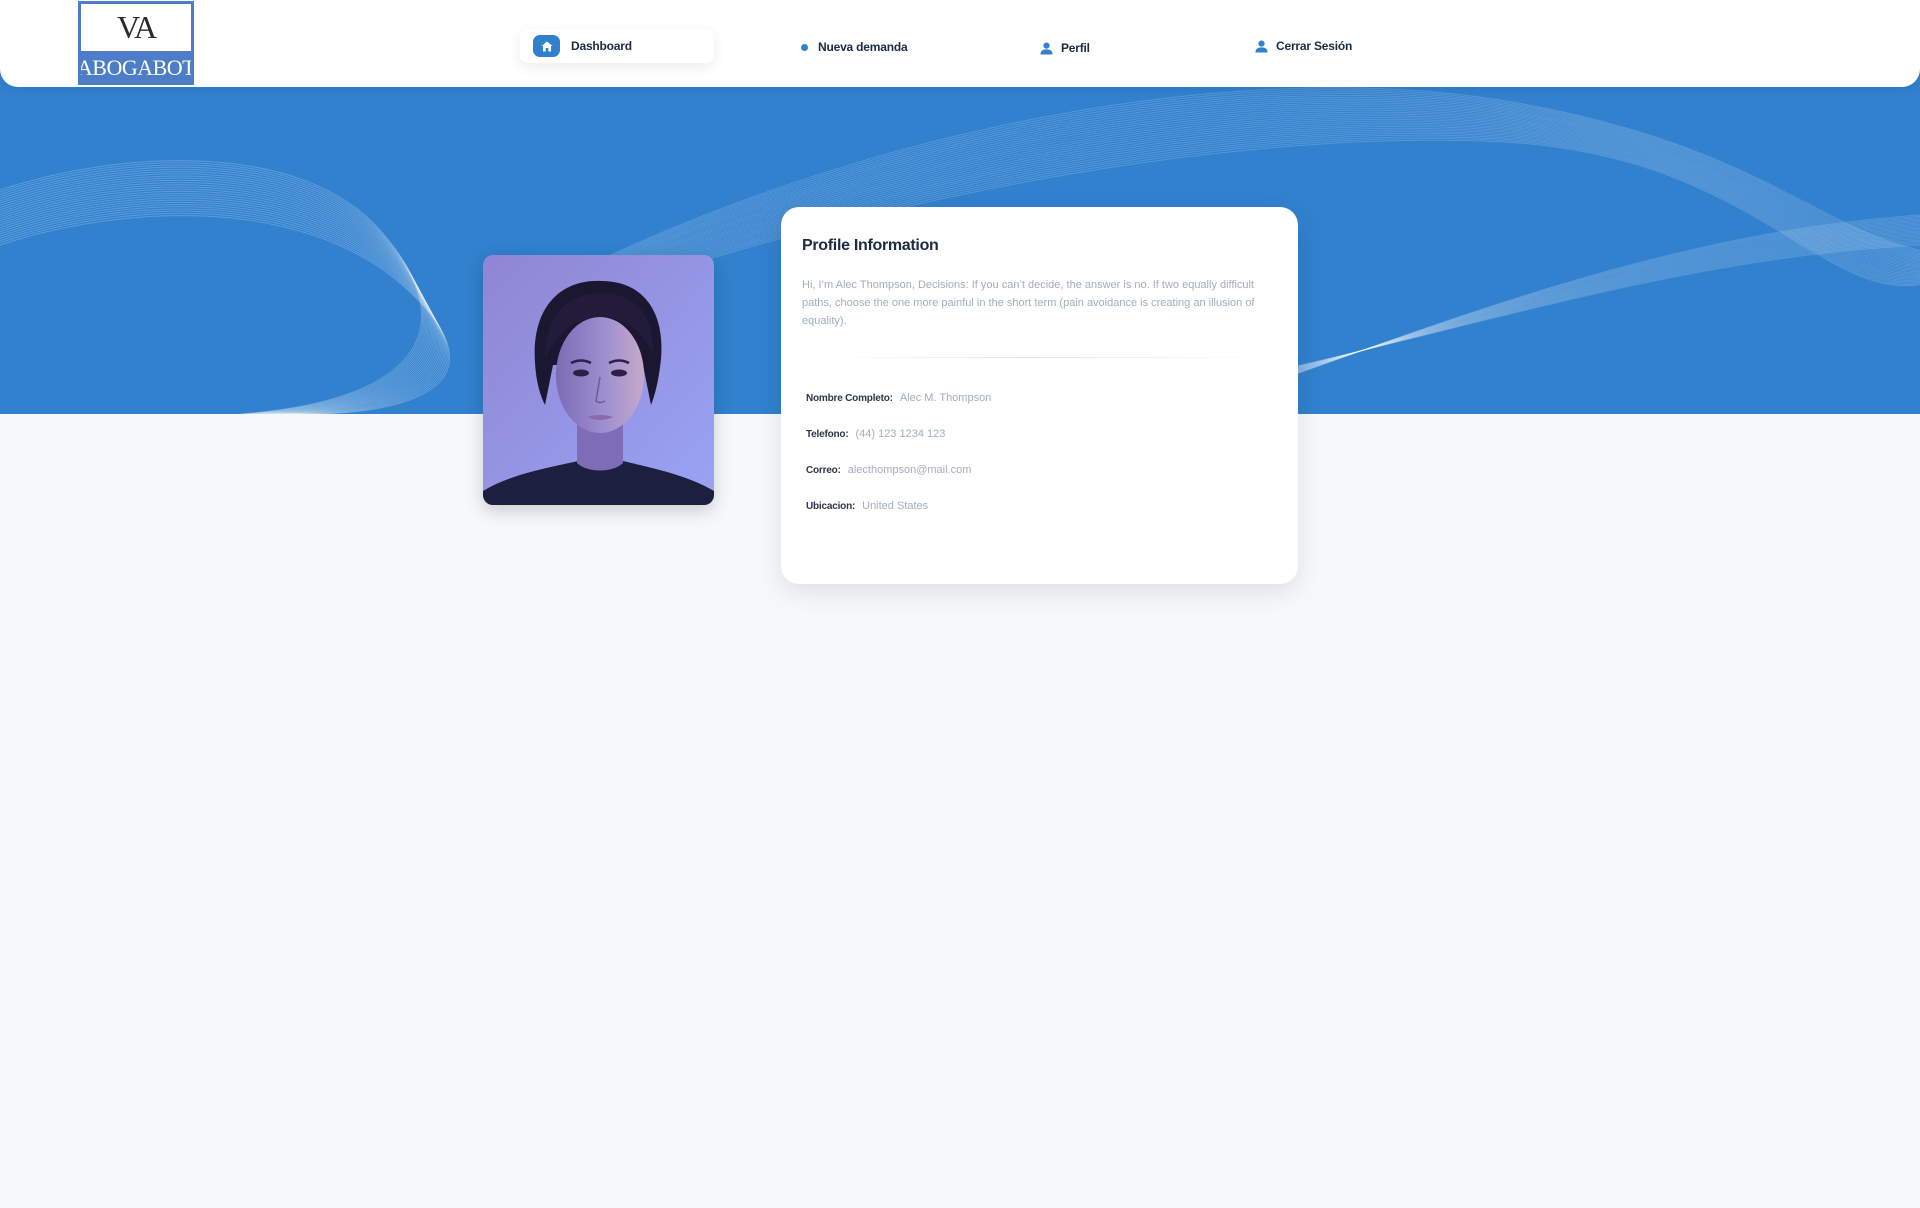  What do you see at coordinates (601, 46) in the screenshot?
I see `nav-label-dashboard: Dashboard` at bounding box center [601, 46].